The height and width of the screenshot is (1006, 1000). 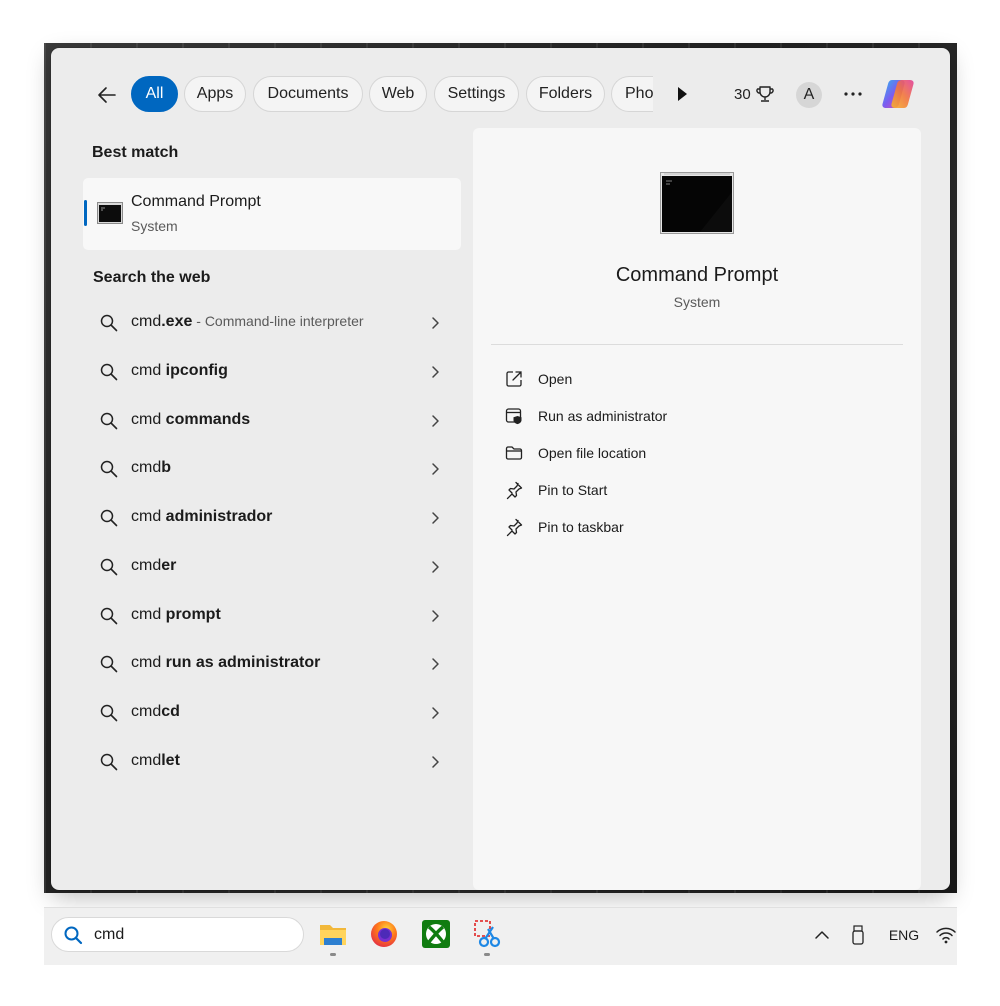 I want to click on back-button, so click(x=107, y=95).